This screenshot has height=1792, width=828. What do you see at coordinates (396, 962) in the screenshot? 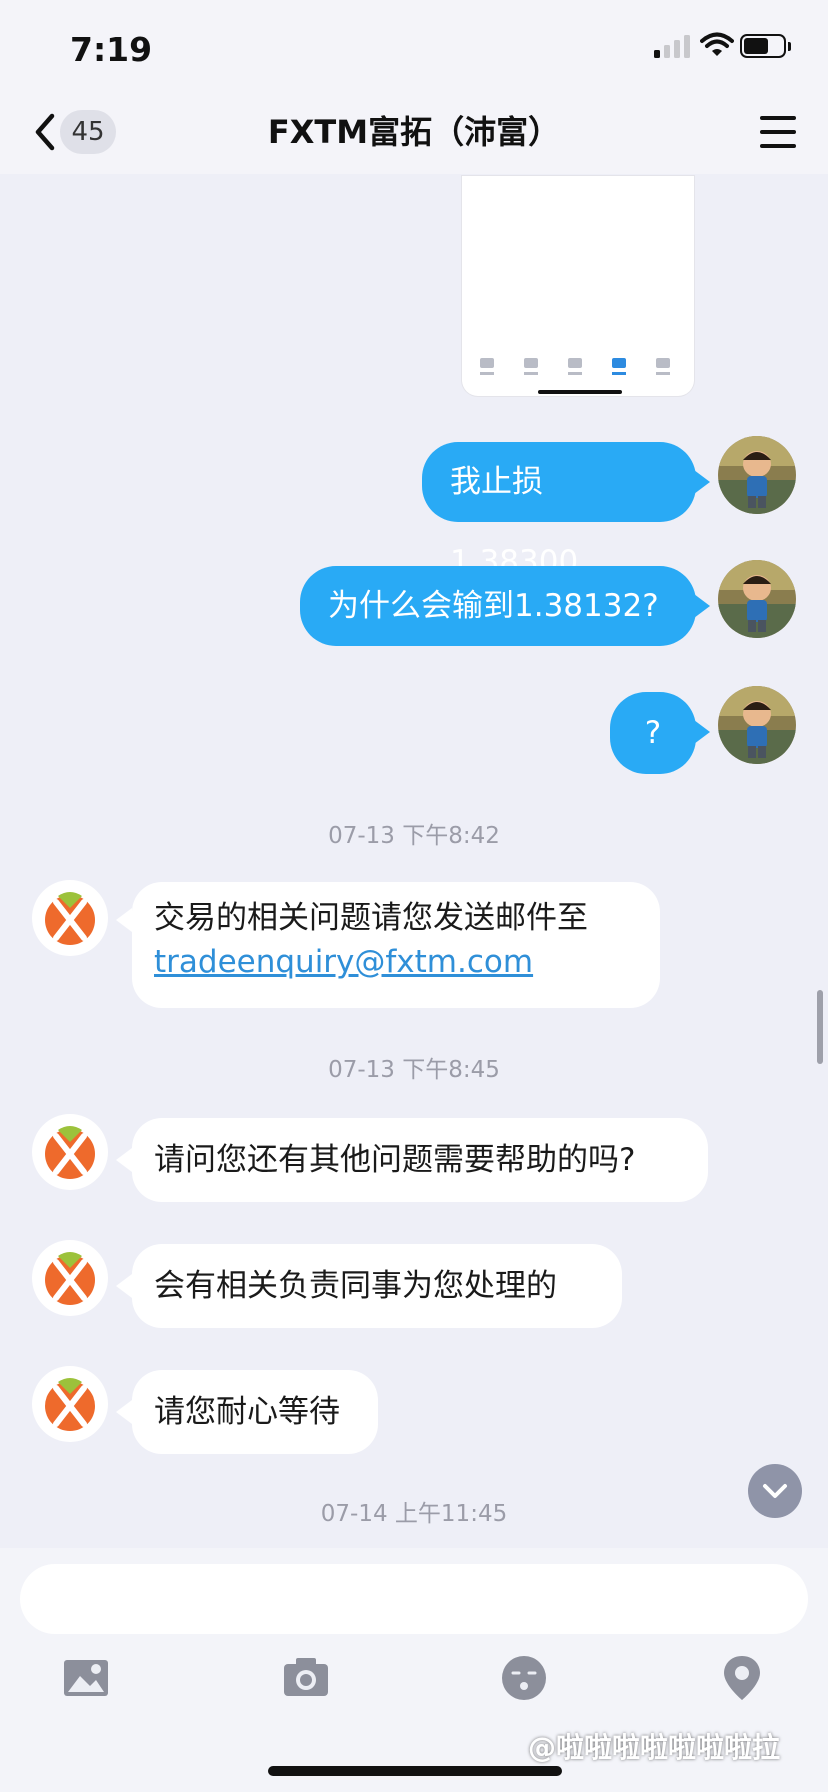
I see `email-link: tradeenquiry@fxtm.com` at bounding box center [396, 962].